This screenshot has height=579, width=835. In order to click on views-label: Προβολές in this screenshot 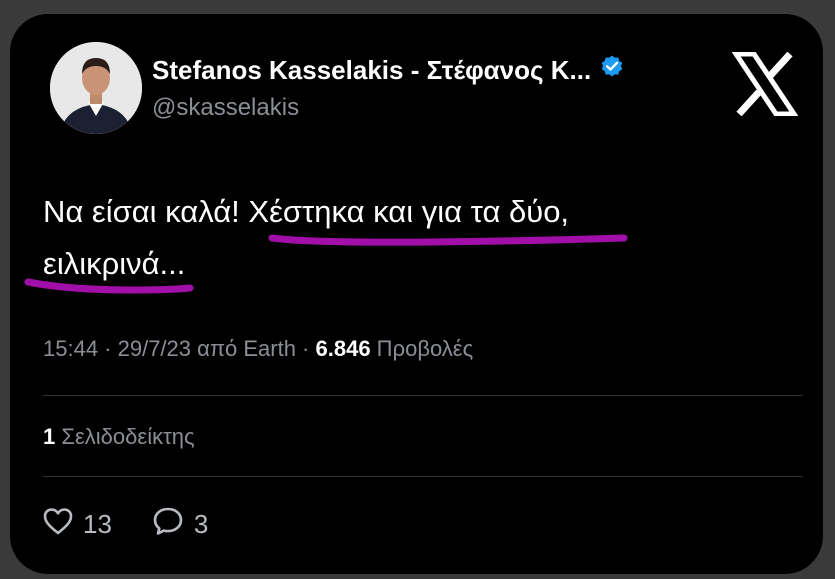, I will do `click(422, 348)`.